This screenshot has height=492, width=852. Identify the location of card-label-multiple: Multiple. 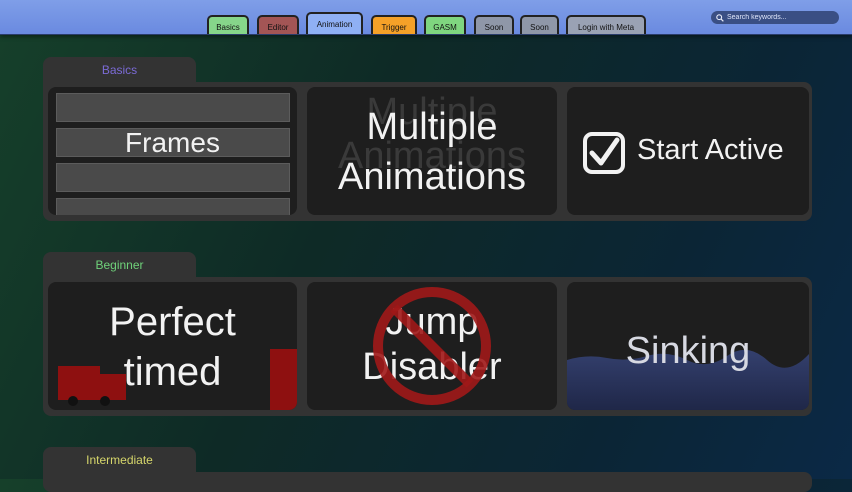
(432, 127).